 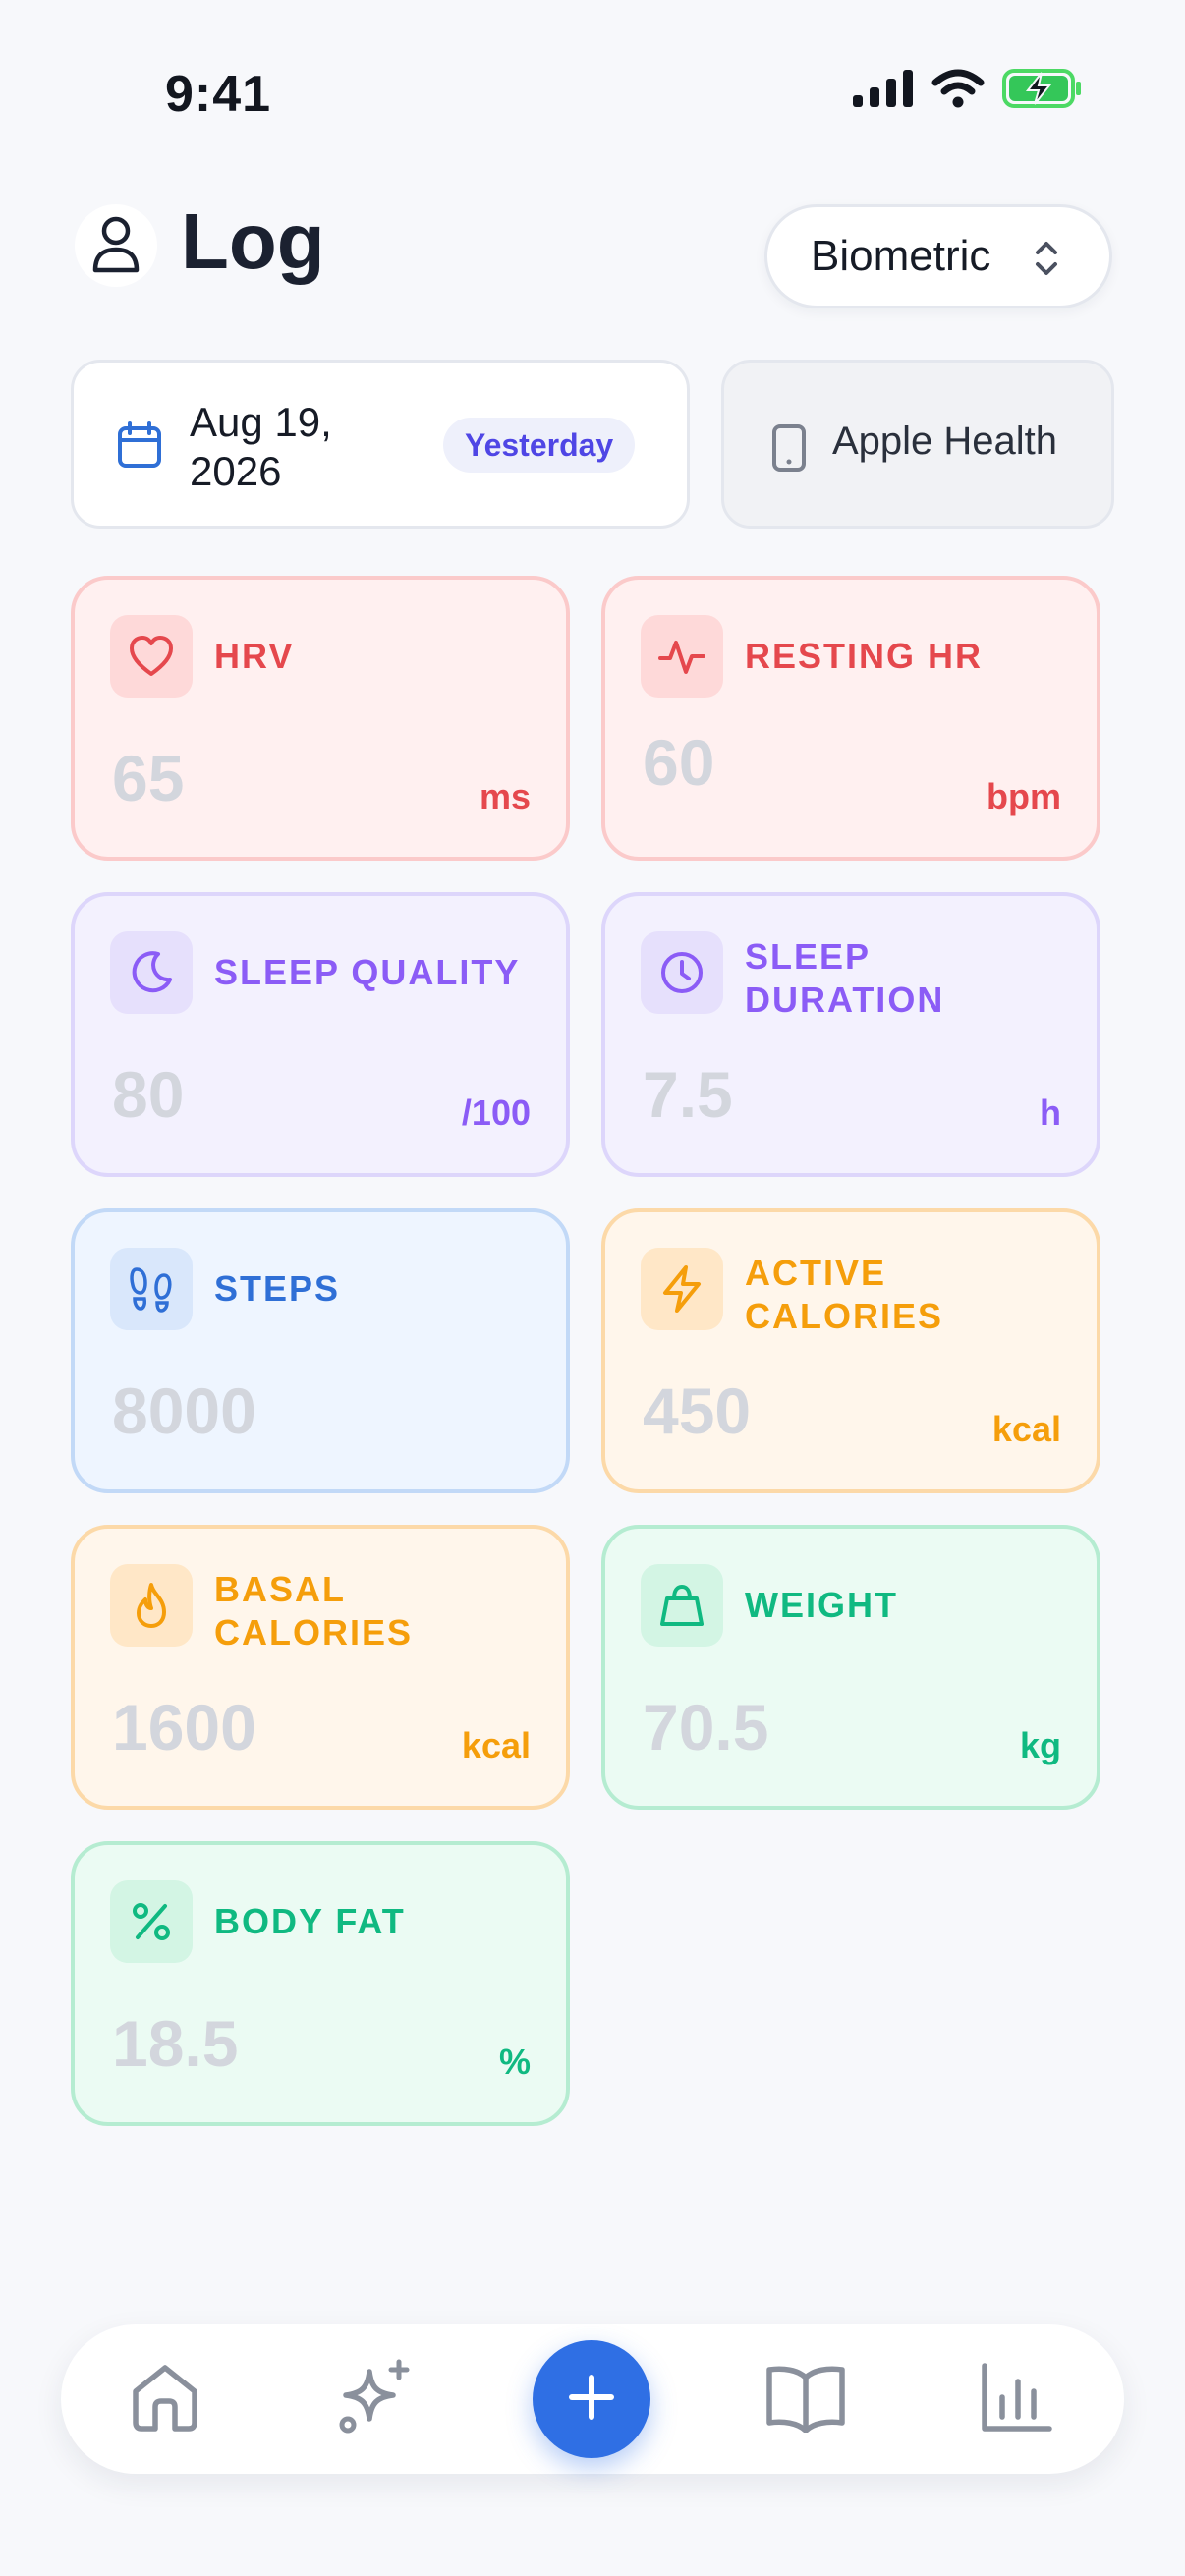 What do you see at coordinates (320, 1350) in the screenshot?
I see `metric-card-steps: STEPS 8000` at bounding box center [320, 1350].